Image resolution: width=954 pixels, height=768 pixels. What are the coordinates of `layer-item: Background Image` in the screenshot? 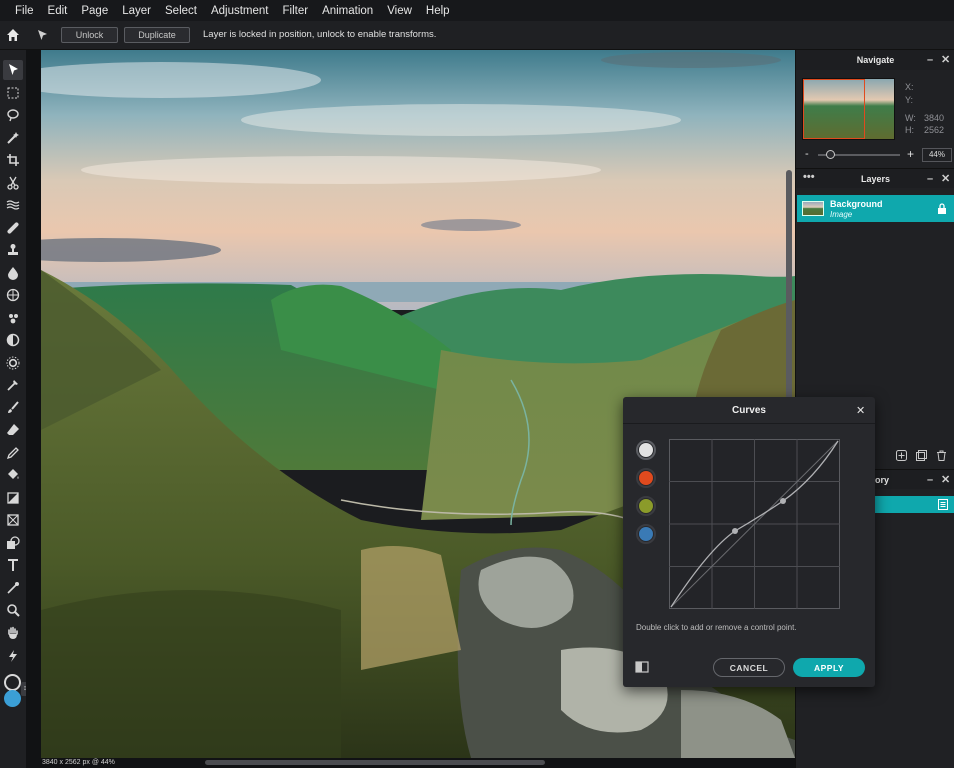 It's located at (875, 208).